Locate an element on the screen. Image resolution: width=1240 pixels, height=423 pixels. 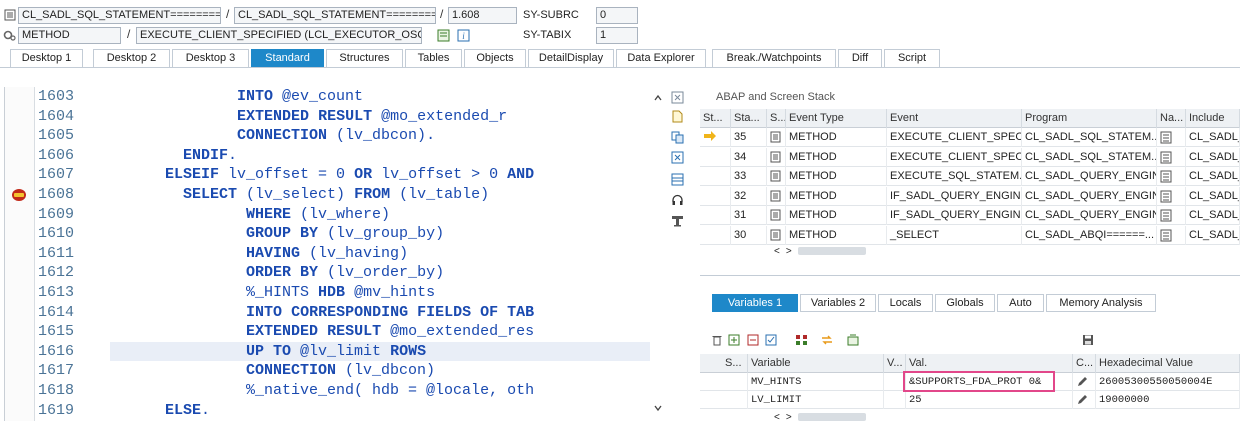
document-icon is located at coordinates (443, 36).